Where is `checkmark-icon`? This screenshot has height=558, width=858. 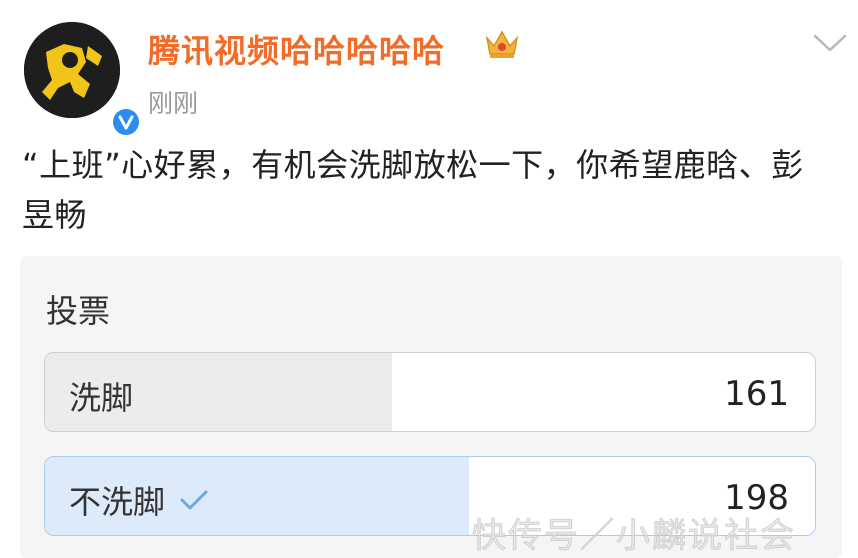
checkmark-icon is located at coordinates (194, 500).